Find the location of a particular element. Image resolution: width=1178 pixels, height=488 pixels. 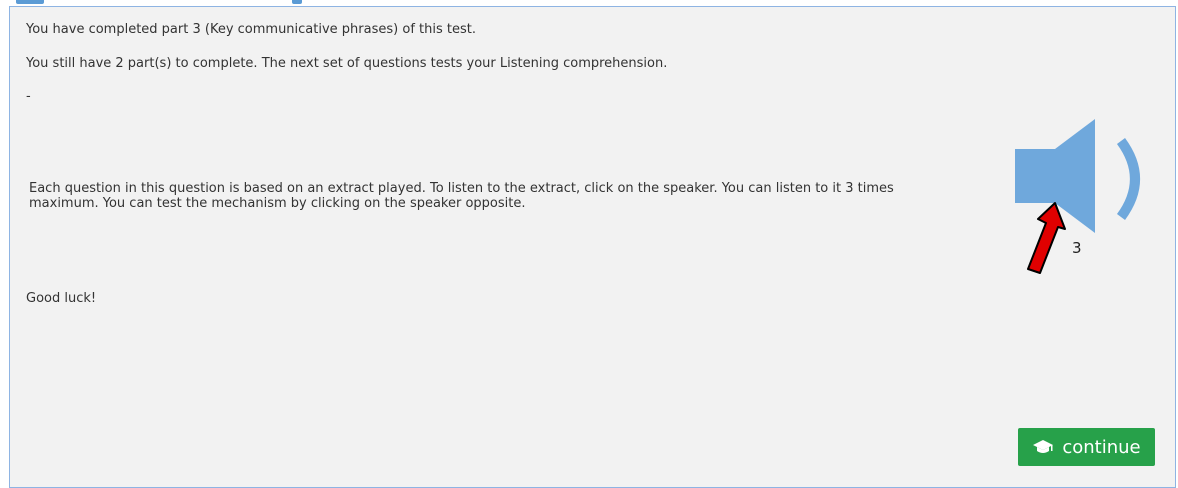

continue-label: continue is located at coordinates (1101, 447).